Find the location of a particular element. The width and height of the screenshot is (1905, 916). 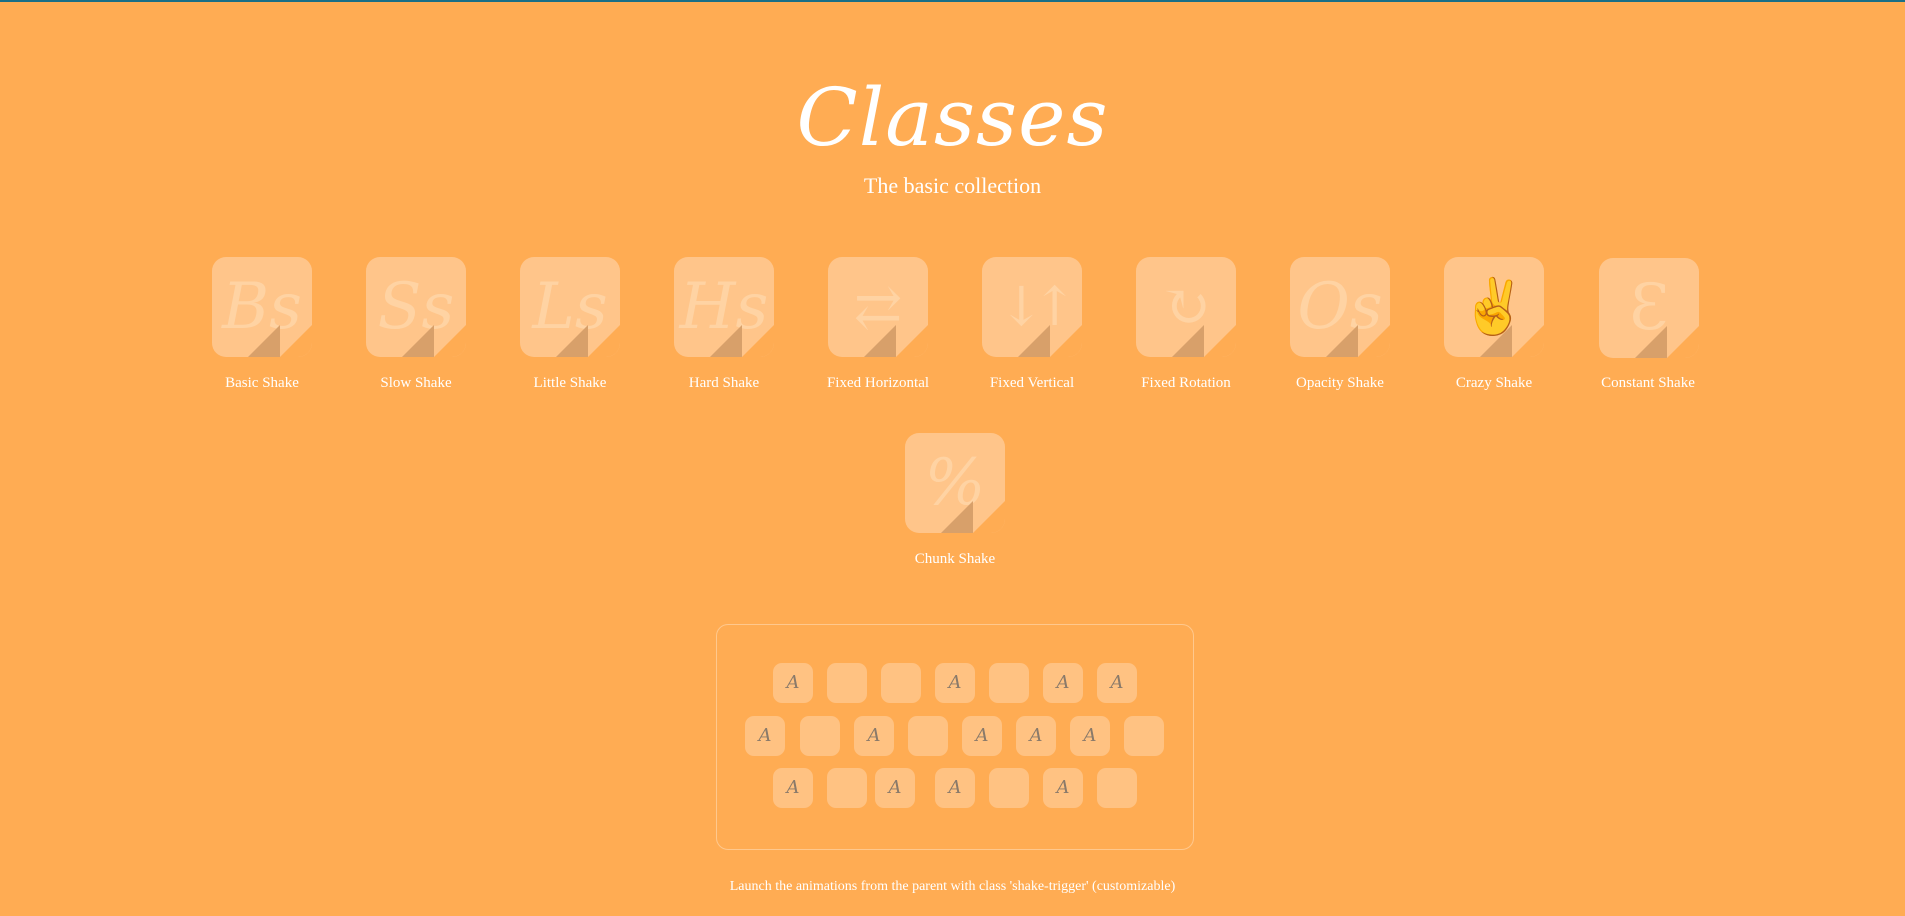

tile-label-little-shake: Little Shake is located at coordinates (570, 383).